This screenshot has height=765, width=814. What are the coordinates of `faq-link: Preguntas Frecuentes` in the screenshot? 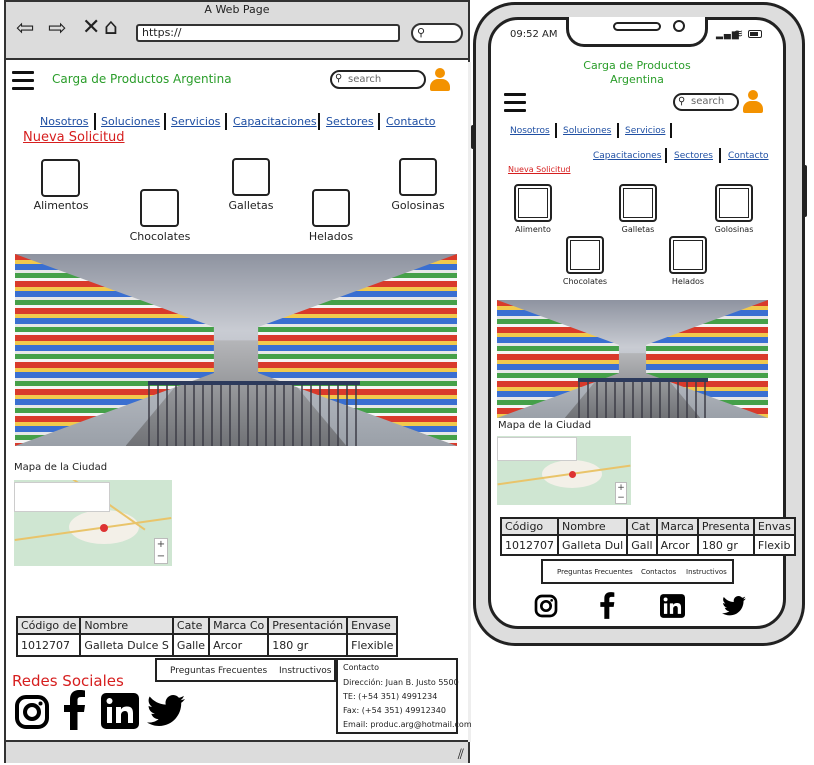 It's located at (218, 671).